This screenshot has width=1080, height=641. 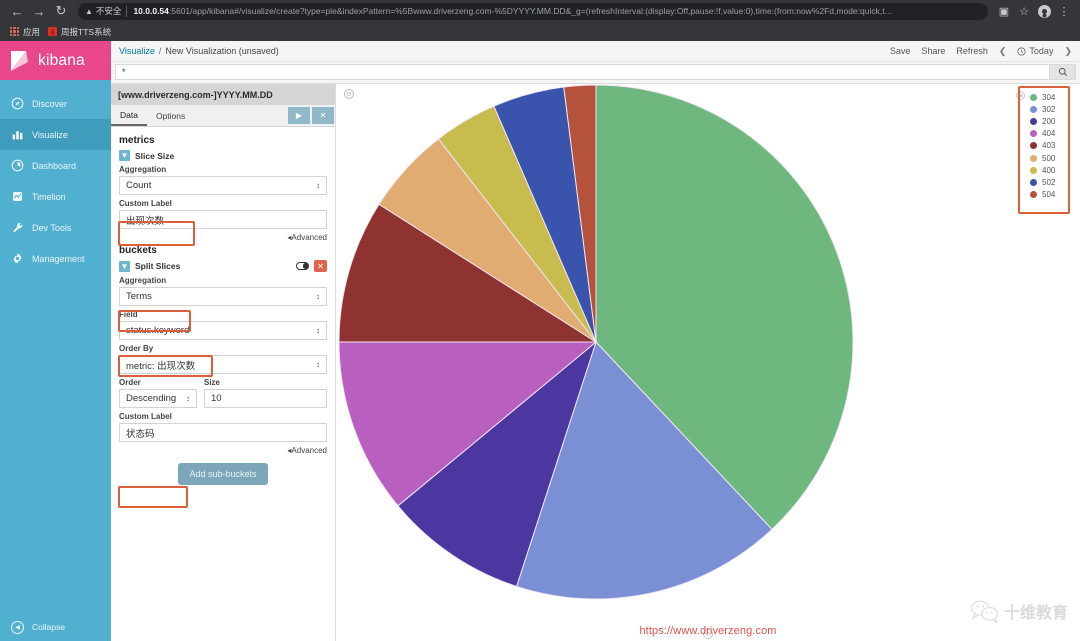 What do you see at coordinates (223, 219) in the screenshot?
I see `metrics-custom-label-input: 出现次数` at bounding box center [223, 219].